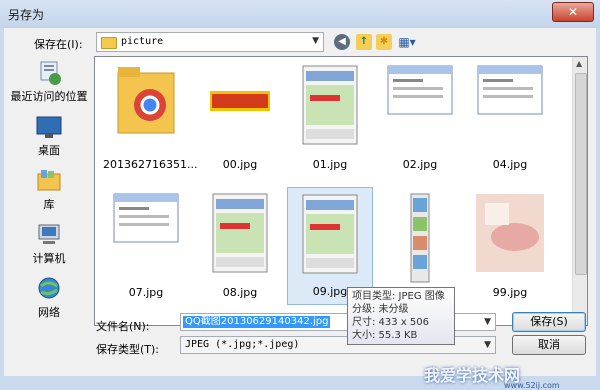 This screenshot has height=390, width=600. Describe the element at coordinates (510, 164) in the screenshot. I see `file-name: 04.jpg` at that location.